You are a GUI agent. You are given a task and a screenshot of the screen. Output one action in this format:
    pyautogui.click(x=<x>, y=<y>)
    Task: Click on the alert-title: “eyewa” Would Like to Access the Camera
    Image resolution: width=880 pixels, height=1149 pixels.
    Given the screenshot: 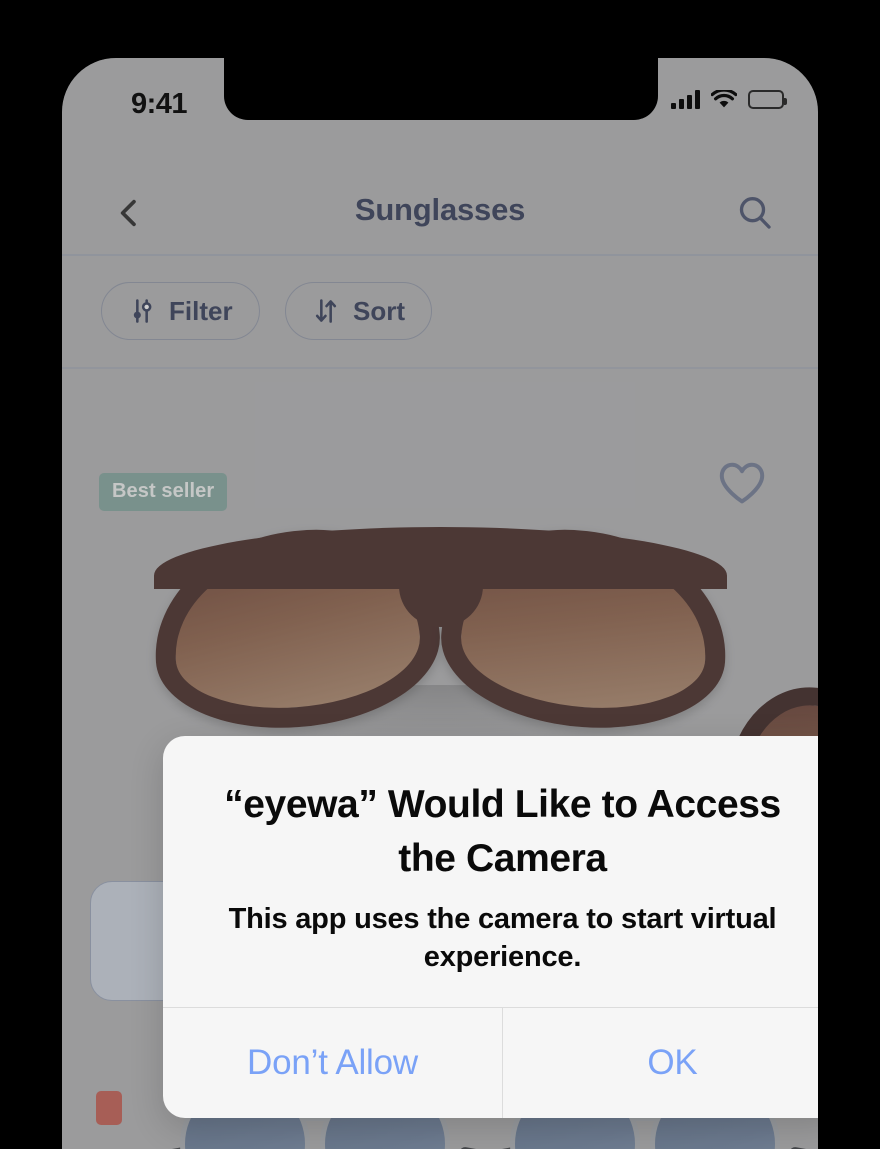 What is the action you would take?
    pyautogui.click(x=502, y=831)
    